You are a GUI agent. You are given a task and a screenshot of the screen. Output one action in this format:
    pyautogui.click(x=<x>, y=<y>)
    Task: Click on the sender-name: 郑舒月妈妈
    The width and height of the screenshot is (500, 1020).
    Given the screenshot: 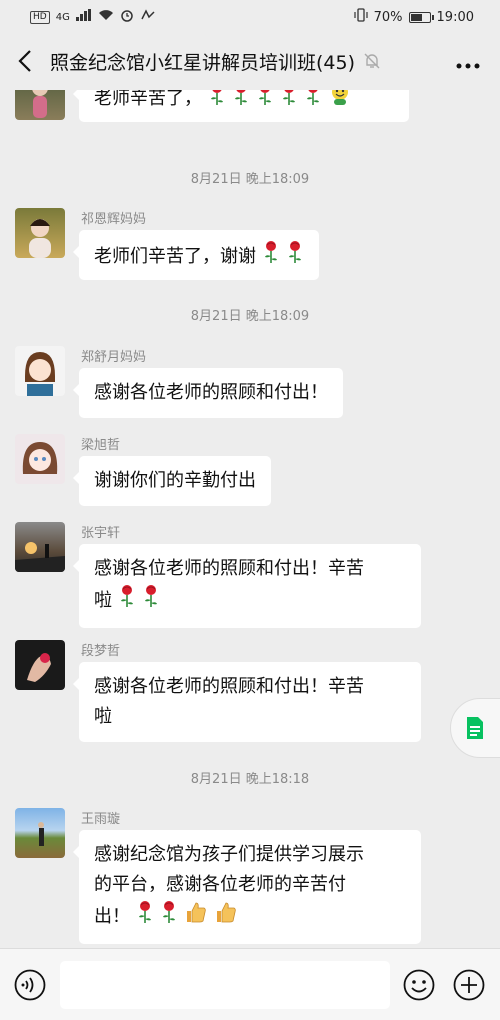 What is the action you would take?
    pyautogui.click(x=114, y=357)
    